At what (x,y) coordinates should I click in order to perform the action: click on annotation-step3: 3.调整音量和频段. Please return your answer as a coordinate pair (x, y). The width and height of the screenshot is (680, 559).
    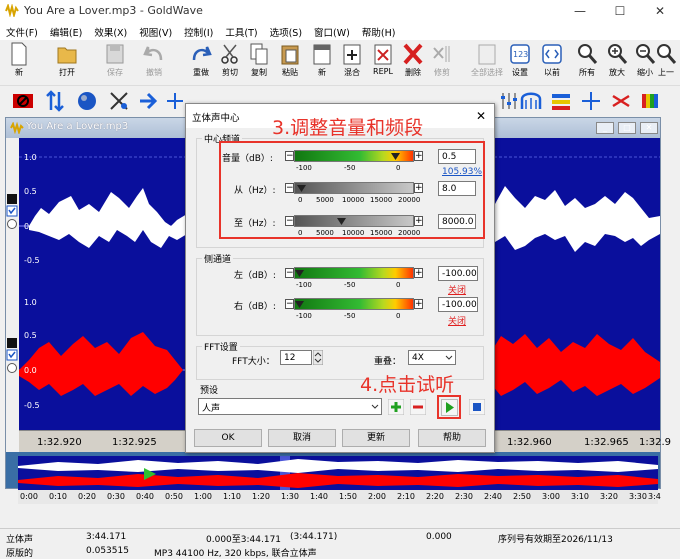
    Looking at the image, I should click on (348, 128).